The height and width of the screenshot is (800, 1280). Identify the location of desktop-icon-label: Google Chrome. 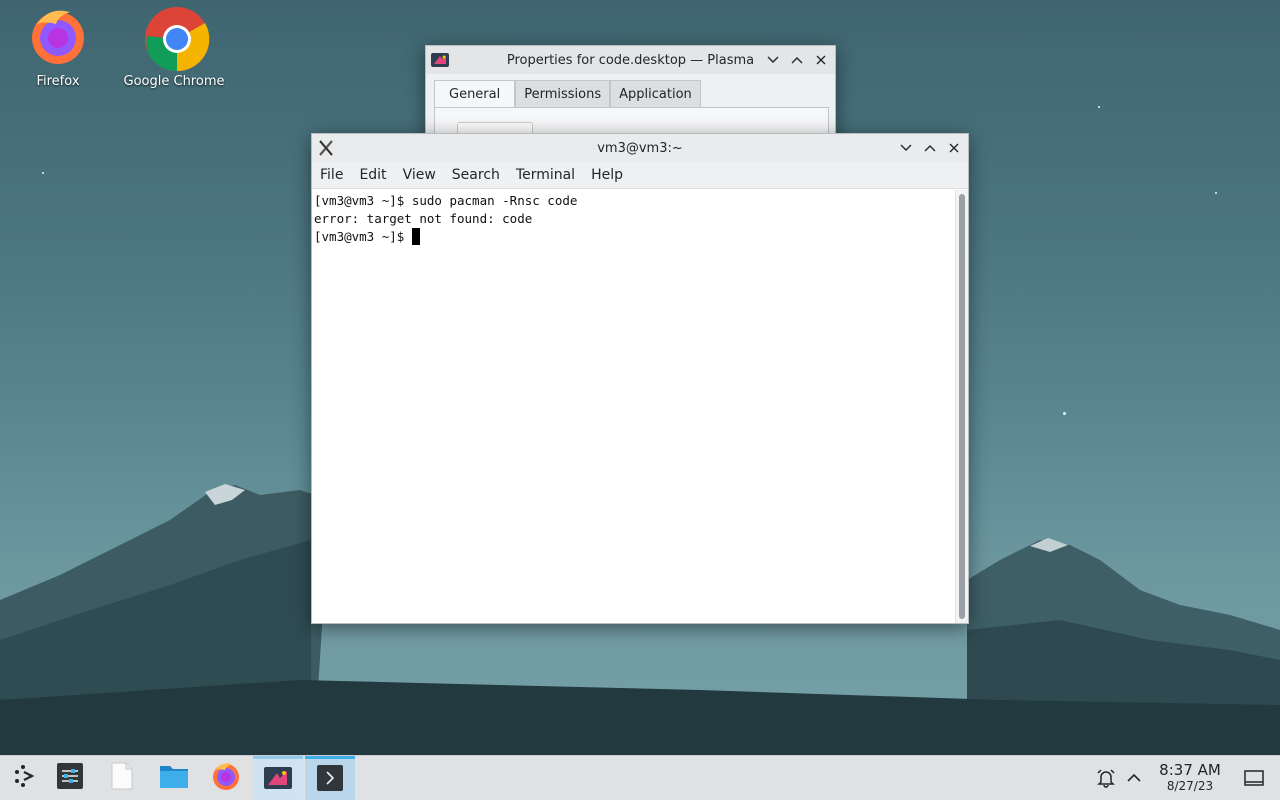
(174, 81).